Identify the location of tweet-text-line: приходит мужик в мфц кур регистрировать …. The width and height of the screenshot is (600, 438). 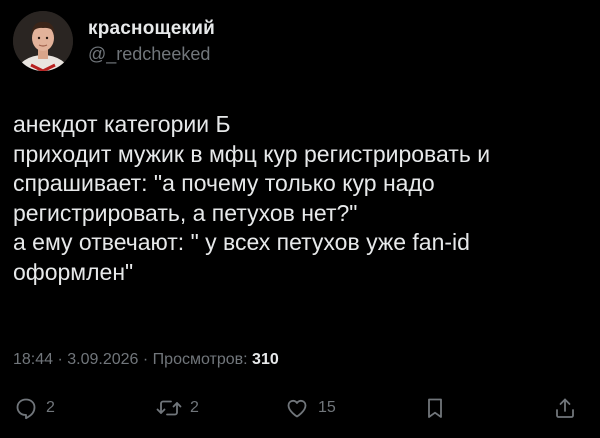
(252, 153).